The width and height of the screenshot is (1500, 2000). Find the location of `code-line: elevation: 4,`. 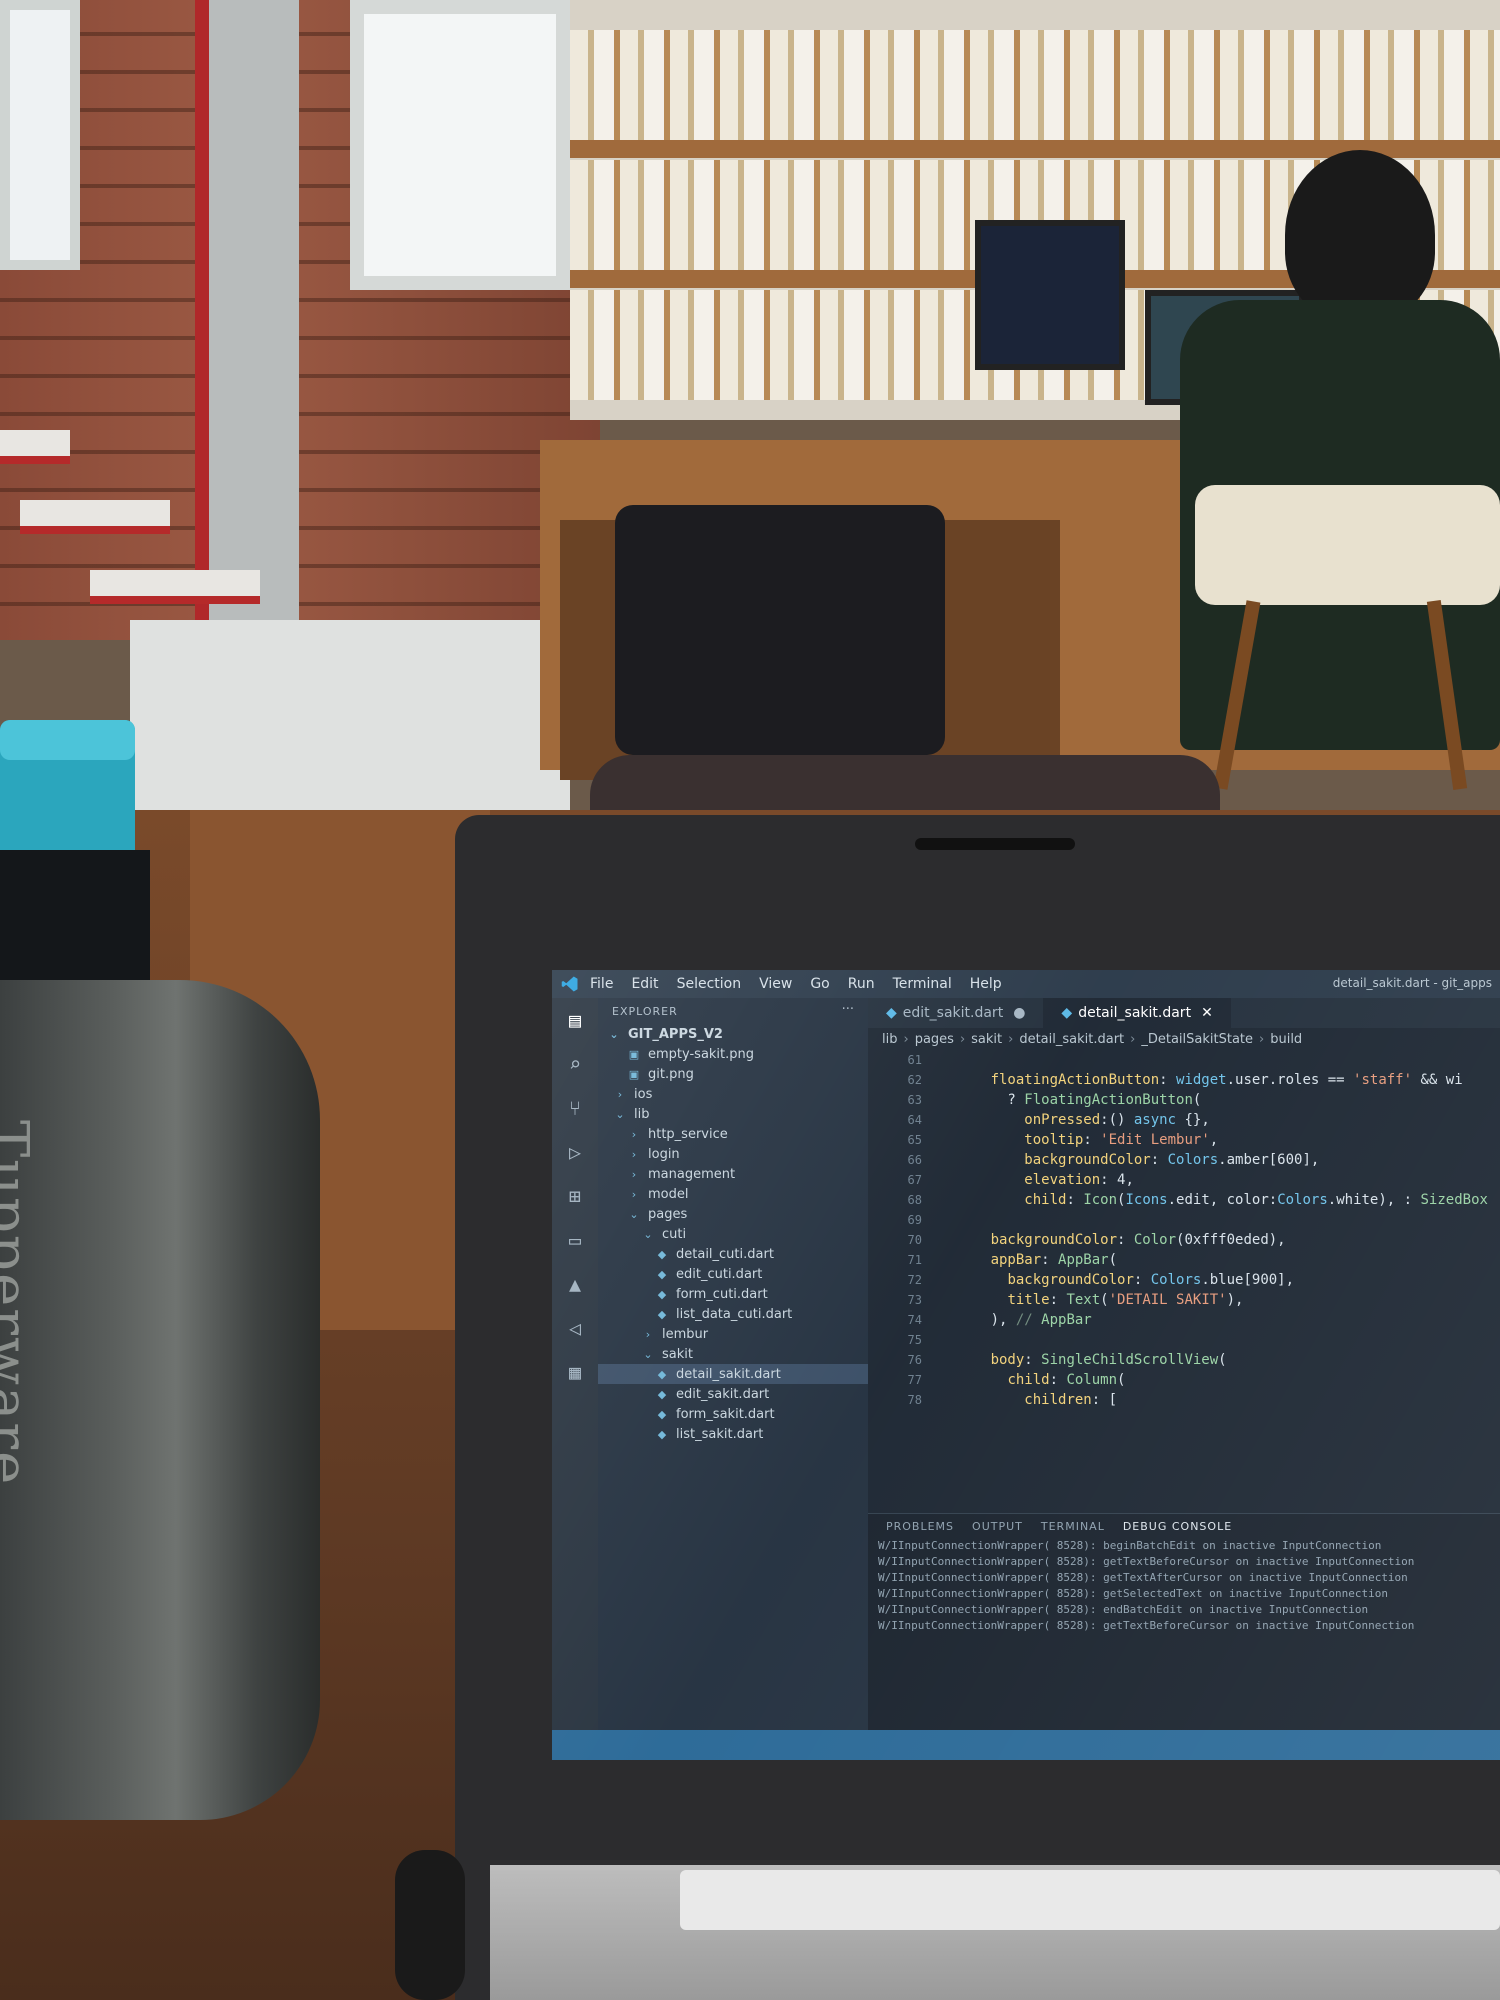

code-line: elevation: 4, is located at coordinates (1220, 1180).